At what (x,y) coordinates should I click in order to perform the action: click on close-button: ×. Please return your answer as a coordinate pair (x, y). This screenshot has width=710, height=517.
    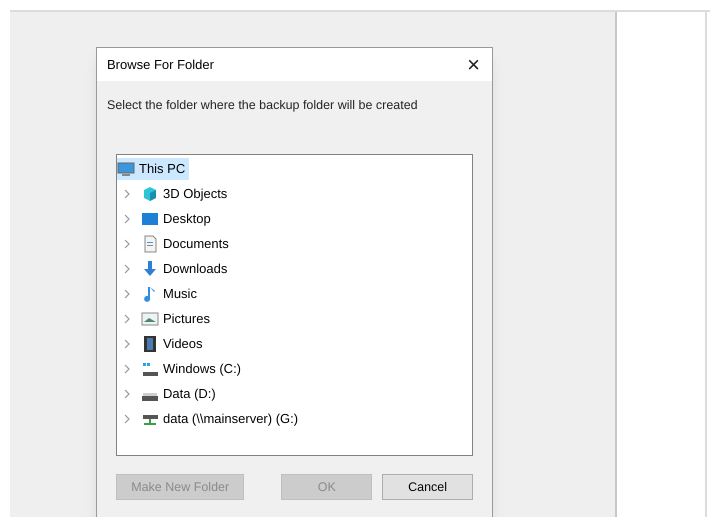
    Looking at the image, I should click on (473, 65).